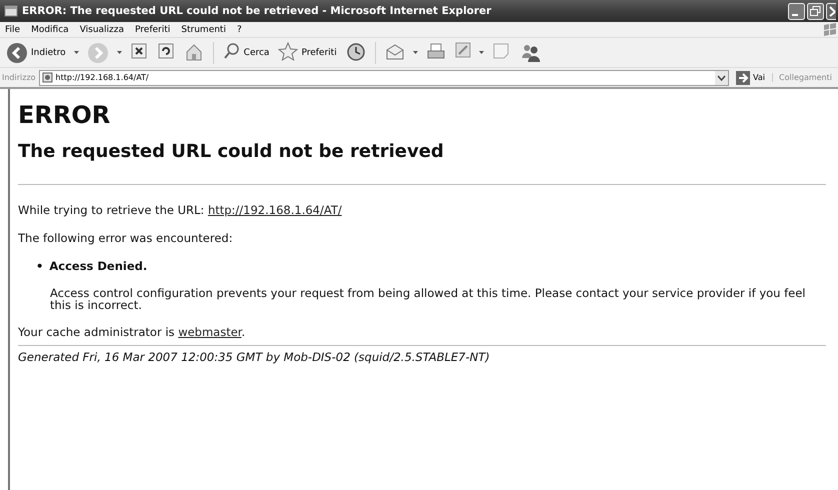 This screenshot has width=838, height=490. Describe the element at coordinates (743, 77) in the screenshot. I see `arrow-icon` at that location.